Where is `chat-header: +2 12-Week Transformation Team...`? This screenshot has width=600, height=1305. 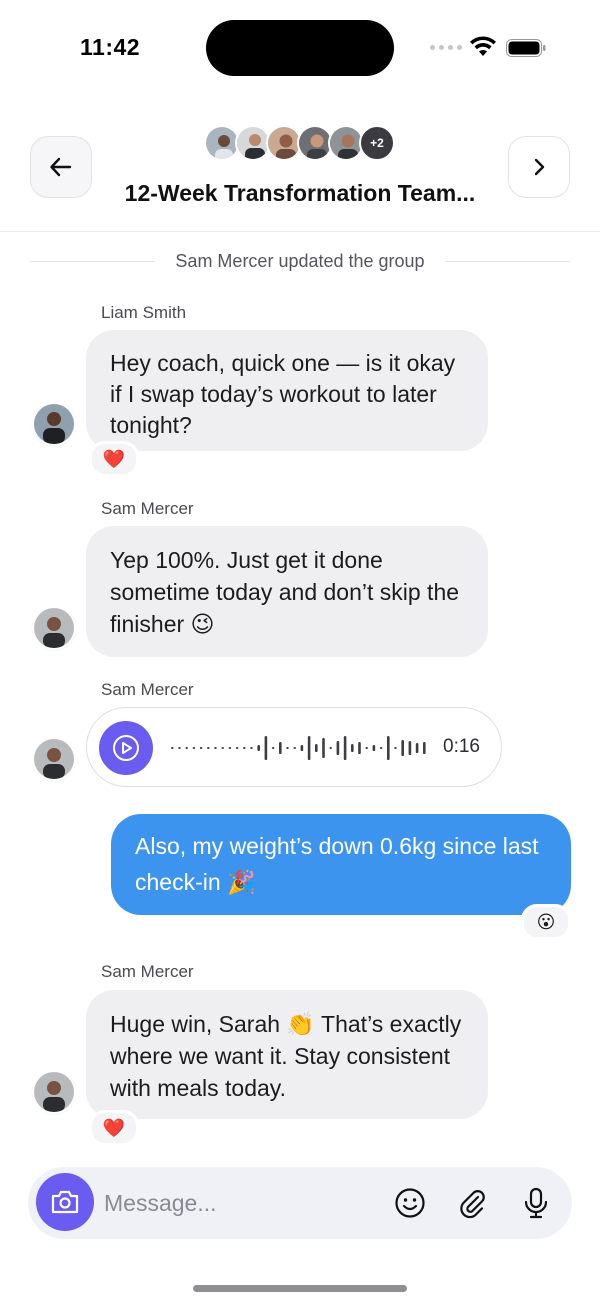 chat-header: +2 12-Week Transformation Team... is located at coordinates (300, 164).